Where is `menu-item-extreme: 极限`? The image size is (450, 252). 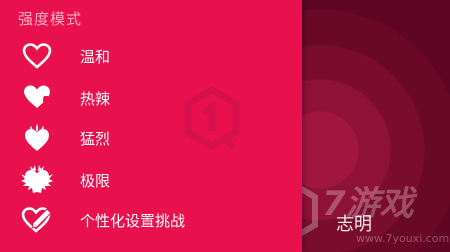 menu-item-extreme: 极限 is located at coordinates (151, 180).